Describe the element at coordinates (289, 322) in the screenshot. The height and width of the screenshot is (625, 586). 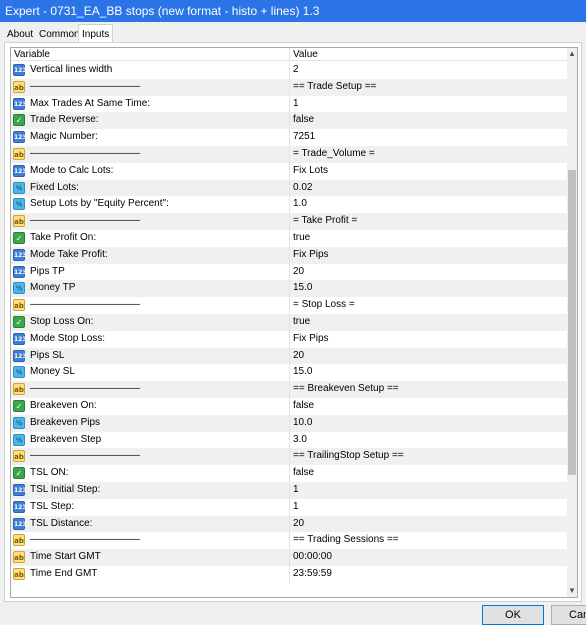
I see `table-row: ✓ Stop Loss On: true` at that location.